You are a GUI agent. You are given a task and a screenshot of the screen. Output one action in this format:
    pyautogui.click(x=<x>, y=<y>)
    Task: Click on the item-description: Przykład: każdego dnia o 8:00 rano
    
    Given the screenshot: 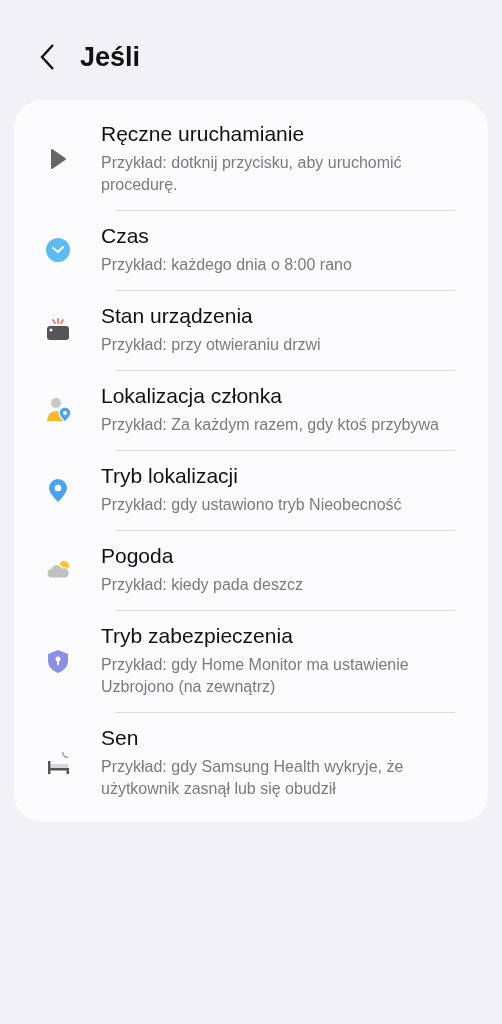 What is the action you would take?
    pyautogui.click(x=226, y=265)
    